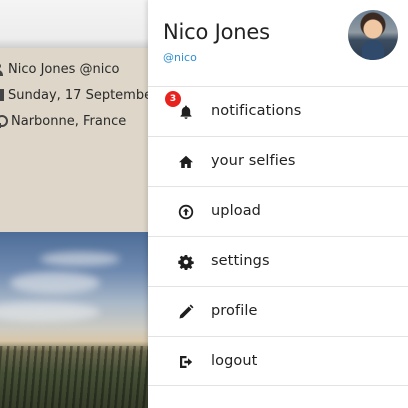 The image size is (408, 408). Describe the element at coordinates (186, 161) in the screenshot. I see `home-icon` at that location.